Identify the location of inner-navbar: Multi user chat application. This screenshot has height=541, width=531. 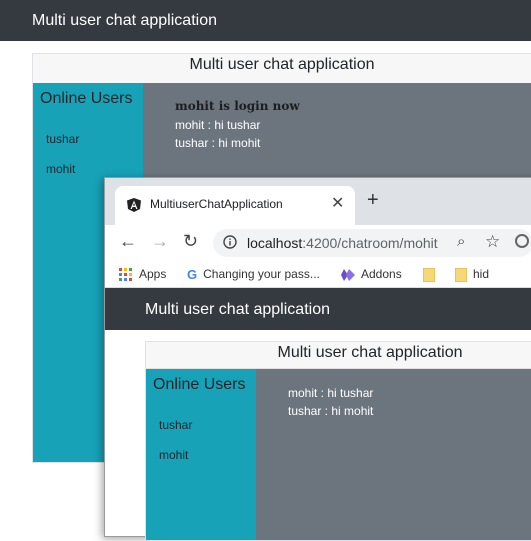
(318, 309).